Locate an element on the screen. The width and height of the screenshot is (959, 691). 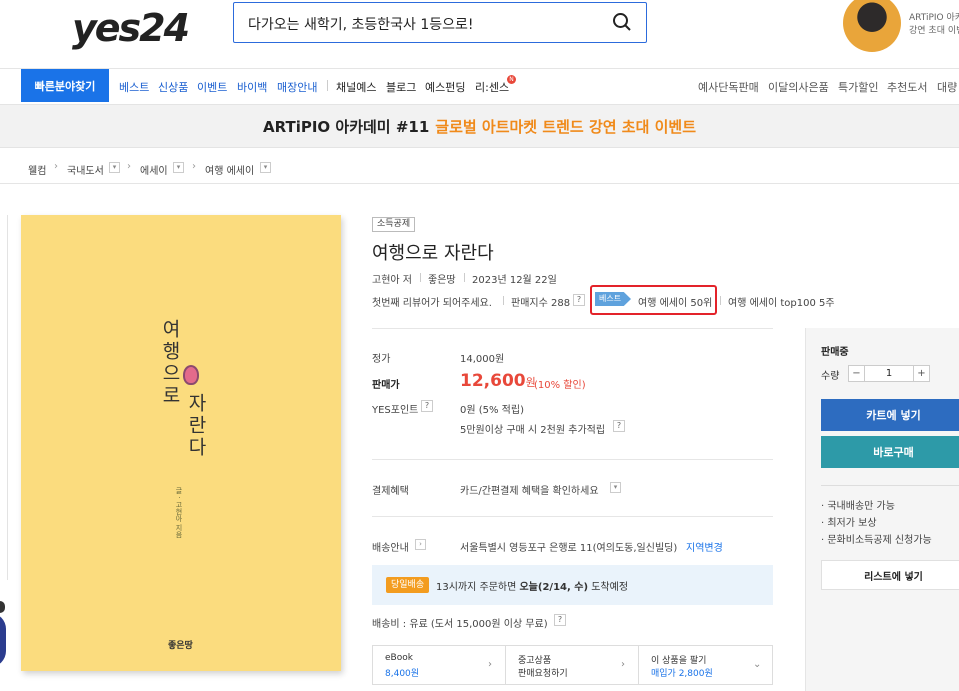
note-culture-deduction: · 문화비소득공제 신청가능 is located at coordinates (876, 540).